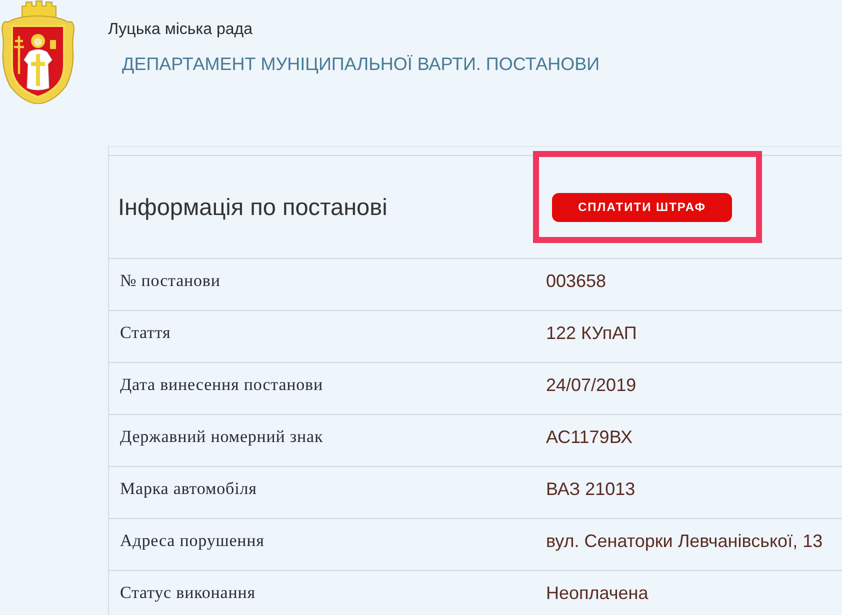 Image resolution: width=842 pixels, height=615 pixels. Describe the element at coordinates (192, 541) in the screenshot. I see `field-label: Адреса порушення` at that location.